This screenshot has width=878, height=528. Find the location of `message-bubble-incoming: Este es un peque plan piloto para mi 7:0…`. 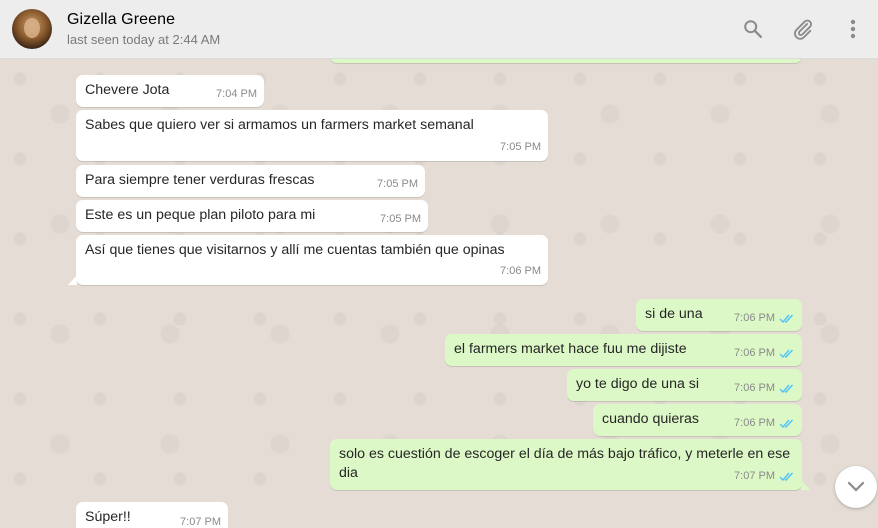

message-bubble-incoming: Este es un peque plan piloto para mi 7:0… is located at coordinates (252, 216).